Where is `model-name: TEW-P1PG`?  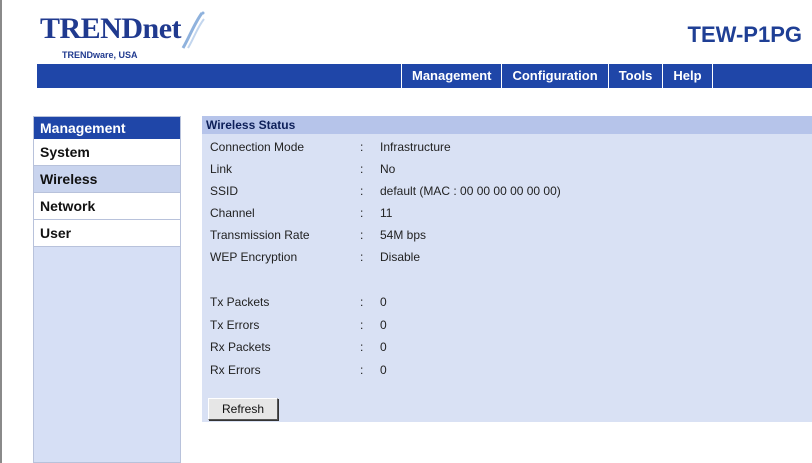
model-name: TEW-P1PG is located at coordinates (744, 34).